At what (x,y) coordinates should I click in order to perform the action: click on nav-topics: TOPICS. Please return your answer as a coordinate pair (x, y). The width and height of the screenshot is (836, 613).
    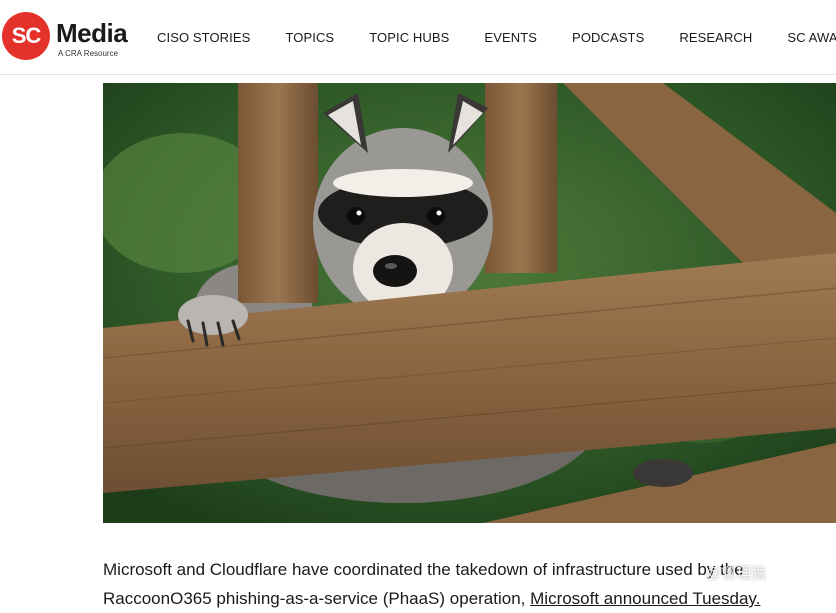
    Looking at the image, I should click on (309, 37).